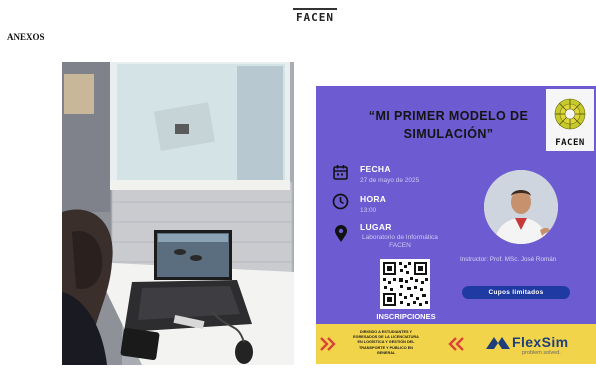 The height and width of the screenshot is (368, 596). What do you see at coordinates (368, 210) in the screenshot?
I see `hora-value: 13:00` at bounding box center [368, 210].